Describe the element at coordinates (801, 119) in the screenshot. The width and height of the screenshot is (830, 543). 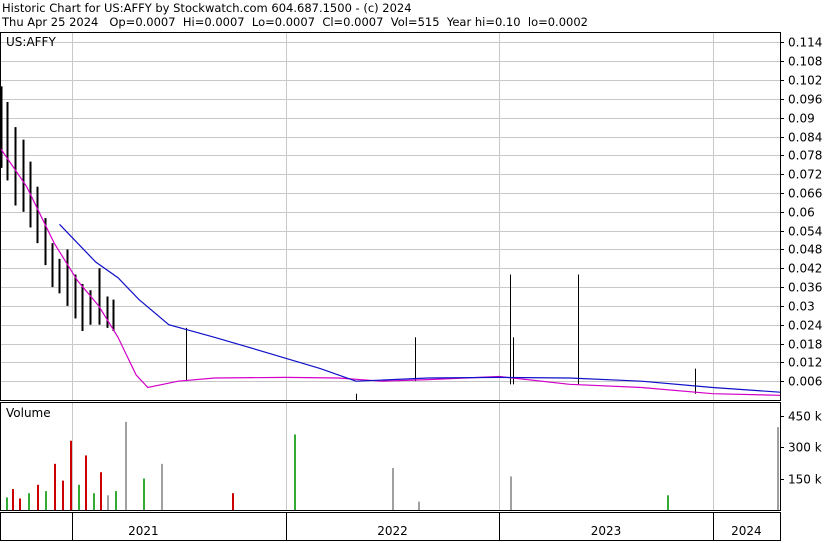
I see `price-tick-label: 0.09` at that location.